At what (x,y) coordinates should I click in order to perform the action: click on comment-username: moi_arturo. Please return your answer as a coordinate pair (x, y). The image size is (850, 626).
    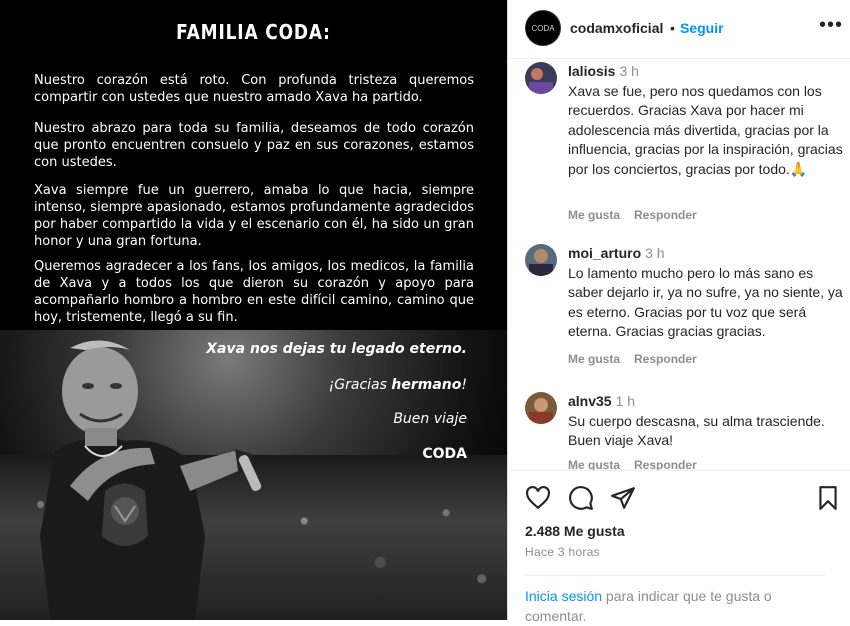
    Looking at the image, I should click on (604, 253).